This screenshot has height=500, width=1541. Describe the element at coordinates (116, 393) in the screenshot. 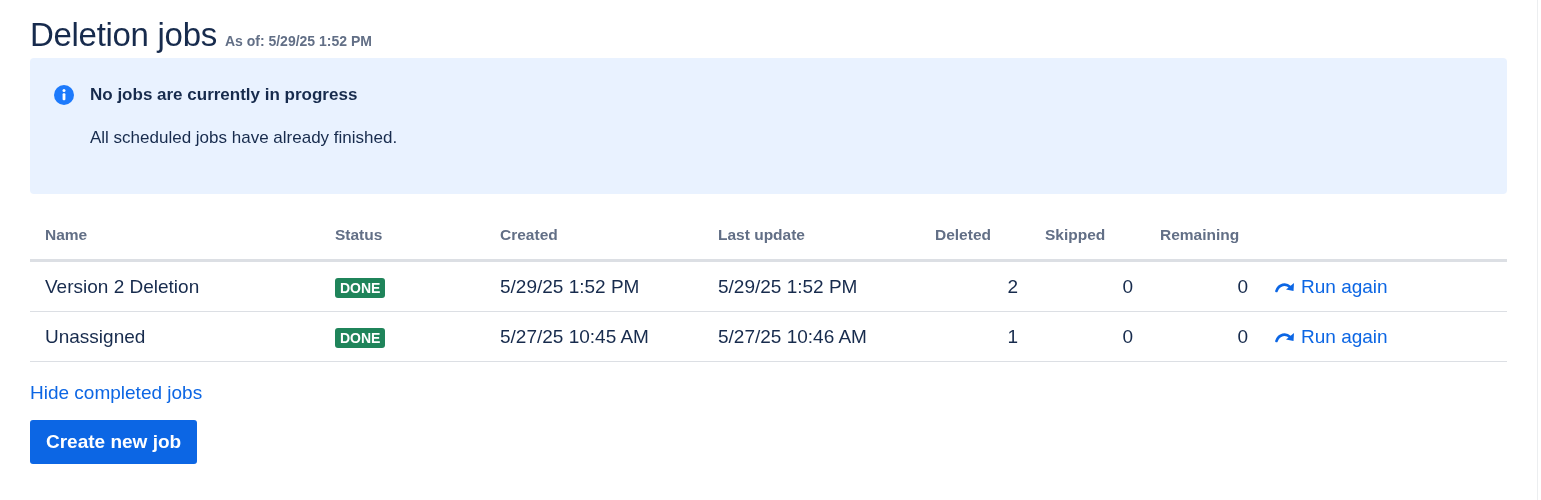

I see `hide-completed-link: Hide completed jobs` at that location.